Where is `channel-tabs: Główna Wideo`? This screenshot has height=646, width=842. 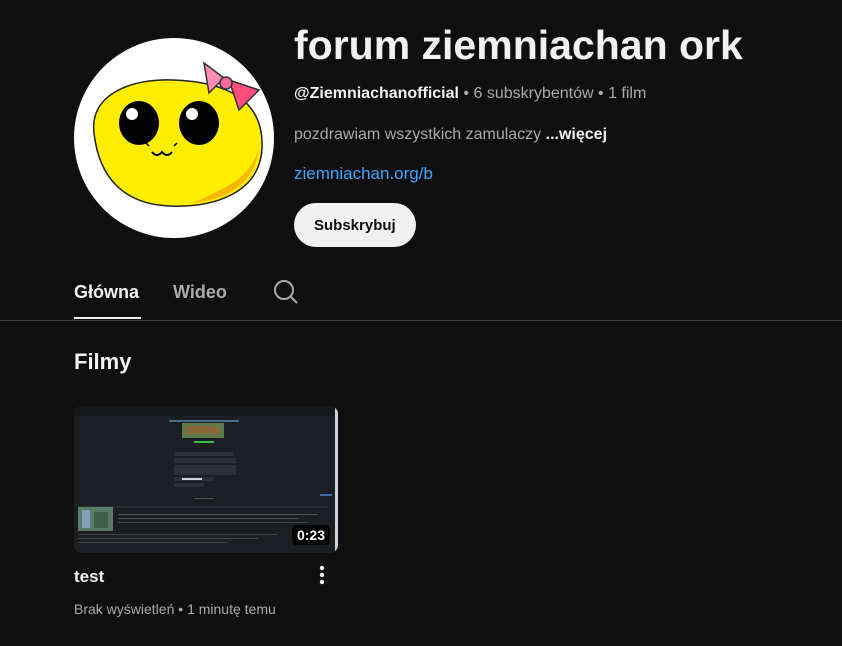
channel-tabs: Główna Wideo is located at coordinates (424, 295).